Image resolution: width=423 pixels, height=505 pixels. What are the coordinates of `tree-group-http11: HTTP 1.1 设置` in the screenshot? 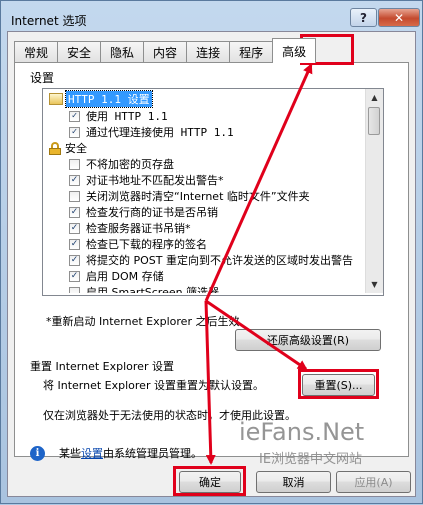 It's located at (101, 99).